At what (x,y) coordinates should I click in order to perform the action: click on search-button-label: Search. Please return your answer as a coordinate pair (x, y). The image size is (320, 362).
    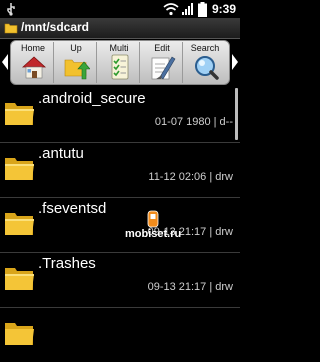
    Looking at the image, I should click on (205, 48).